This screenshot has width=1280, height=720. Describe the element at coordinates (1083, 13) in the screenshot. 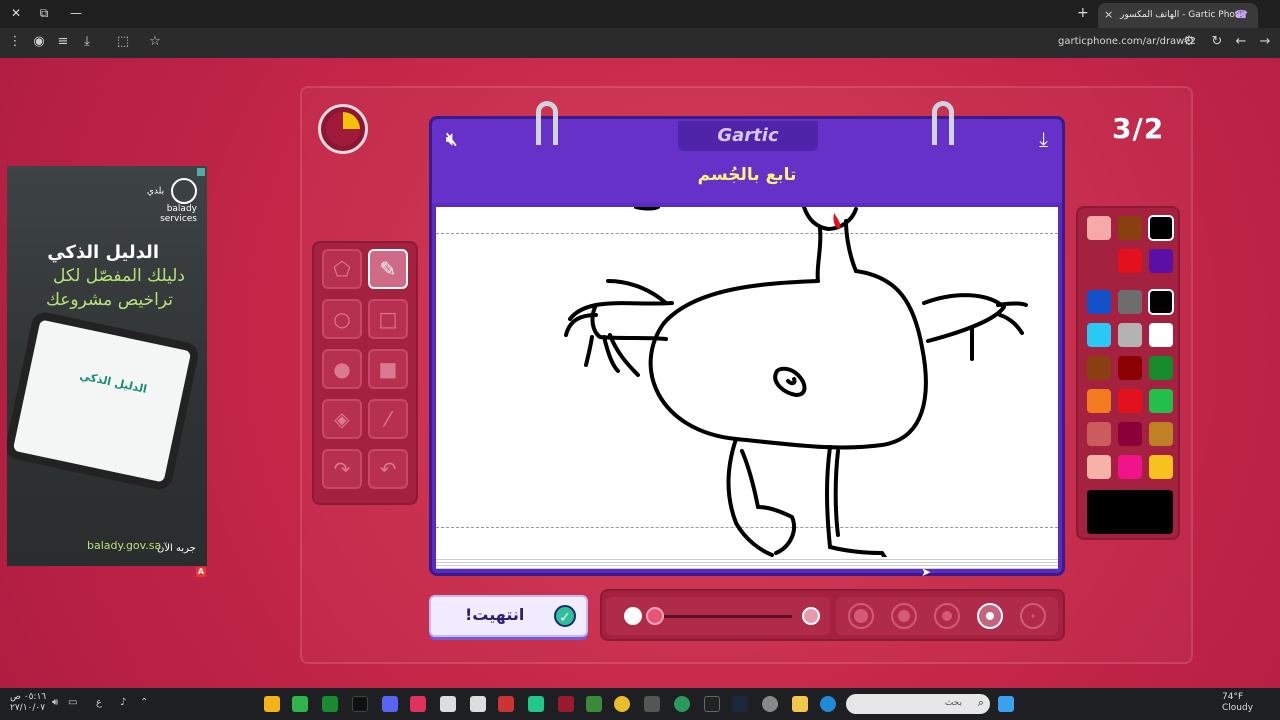

I see `new-tab-button: +` at that location.